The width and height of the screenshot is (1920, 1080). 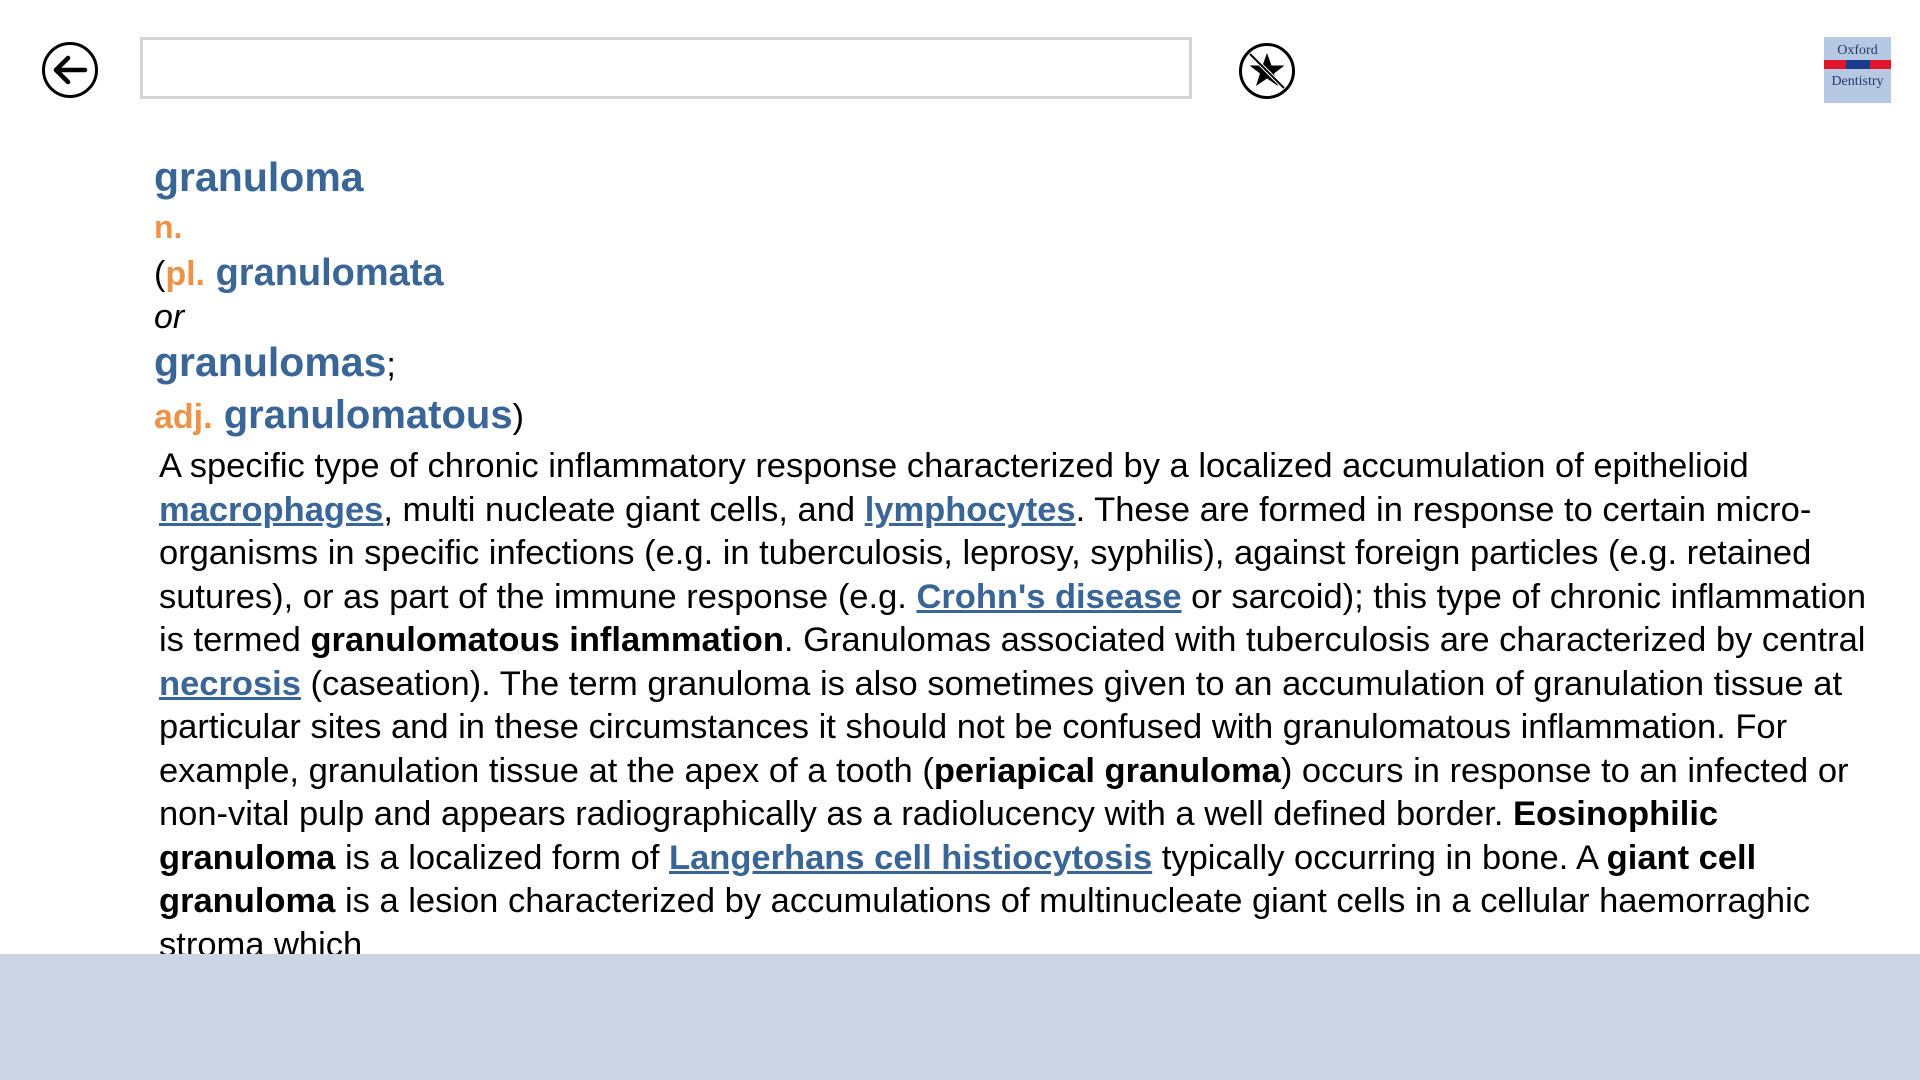 I want to click on logo-line-dentistry: Dentistry, so click(x=1857, y=81).